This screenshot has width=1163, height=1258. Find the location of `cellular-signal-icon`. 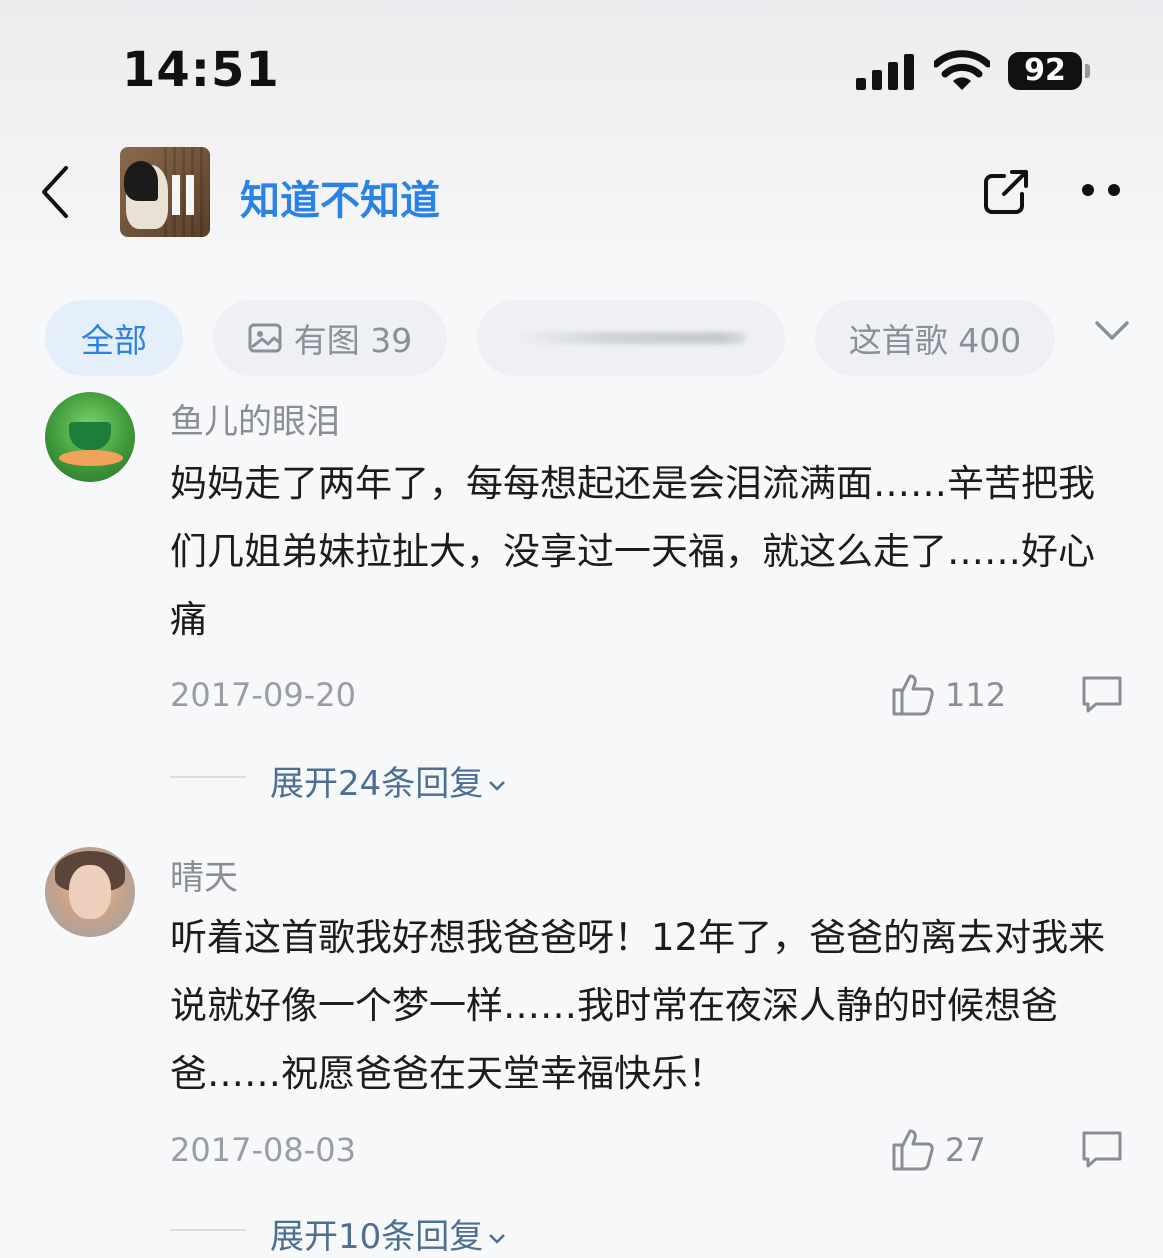

cellular-signal-icon is located at coordinates (886, 72).